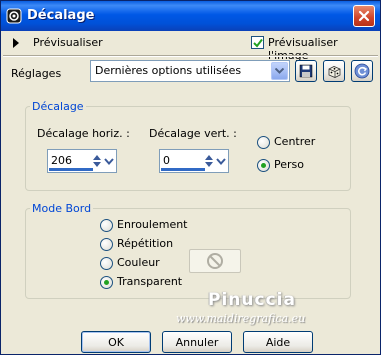 The image size is (381, 355). What do you see at coordinates (193, 133) in the screenshot?
I see `vertical-offset-label: Décalage vert. :` at bounding box center [193, 133].